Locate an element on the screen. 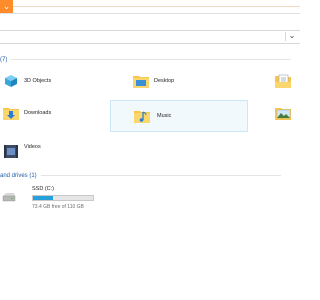  3d-objects-folder-icon is located at coordinates (11, 81).